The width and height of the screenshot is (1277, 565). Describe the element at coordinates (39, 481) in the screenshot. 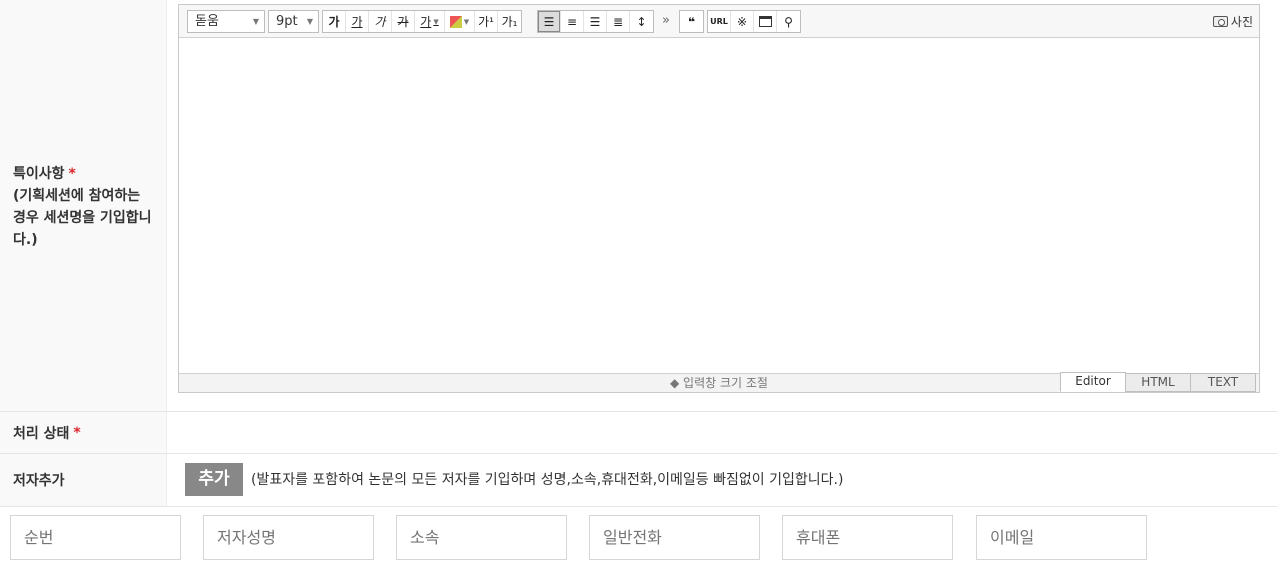

I see `author-label: 저자추가` at that location.